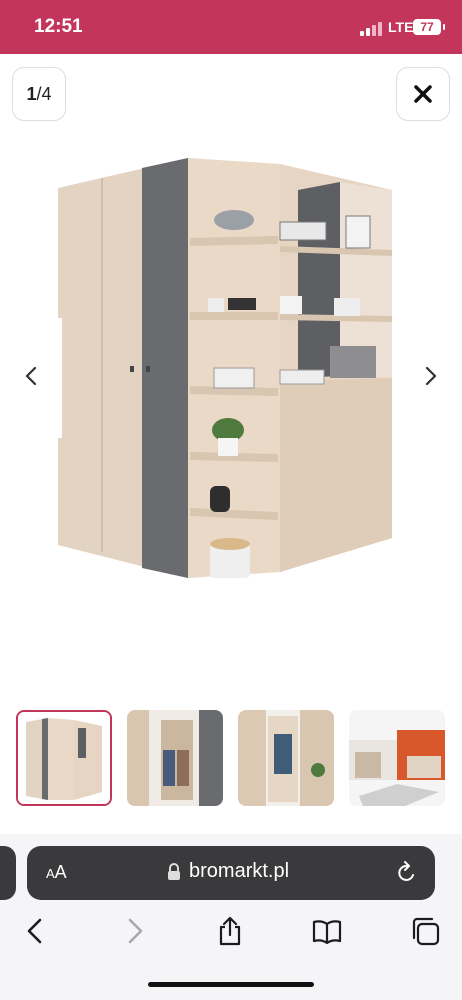 Image resolution: width=462 pixels, height=1000 pixels. What do you see at coordinates (58, 26) in the screenshot?
I see `status-time: 12:51` at bounding box center [58, 26].